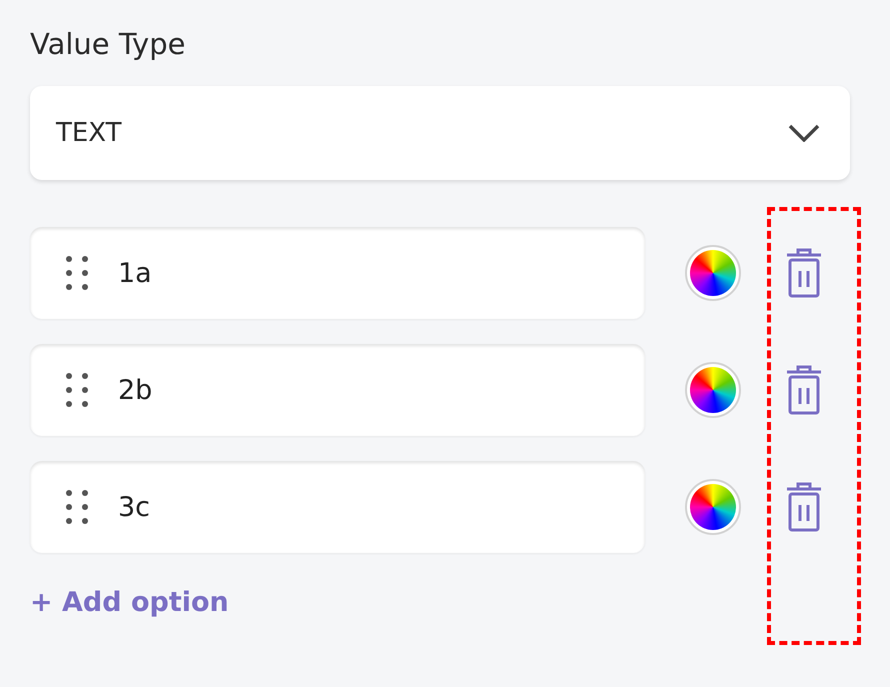 This screenshot has width=890, height=687. What do you see at coordinates (337, 273) in the screenshot?
I see `option-field: 1a` at bounding box center [337, 273].